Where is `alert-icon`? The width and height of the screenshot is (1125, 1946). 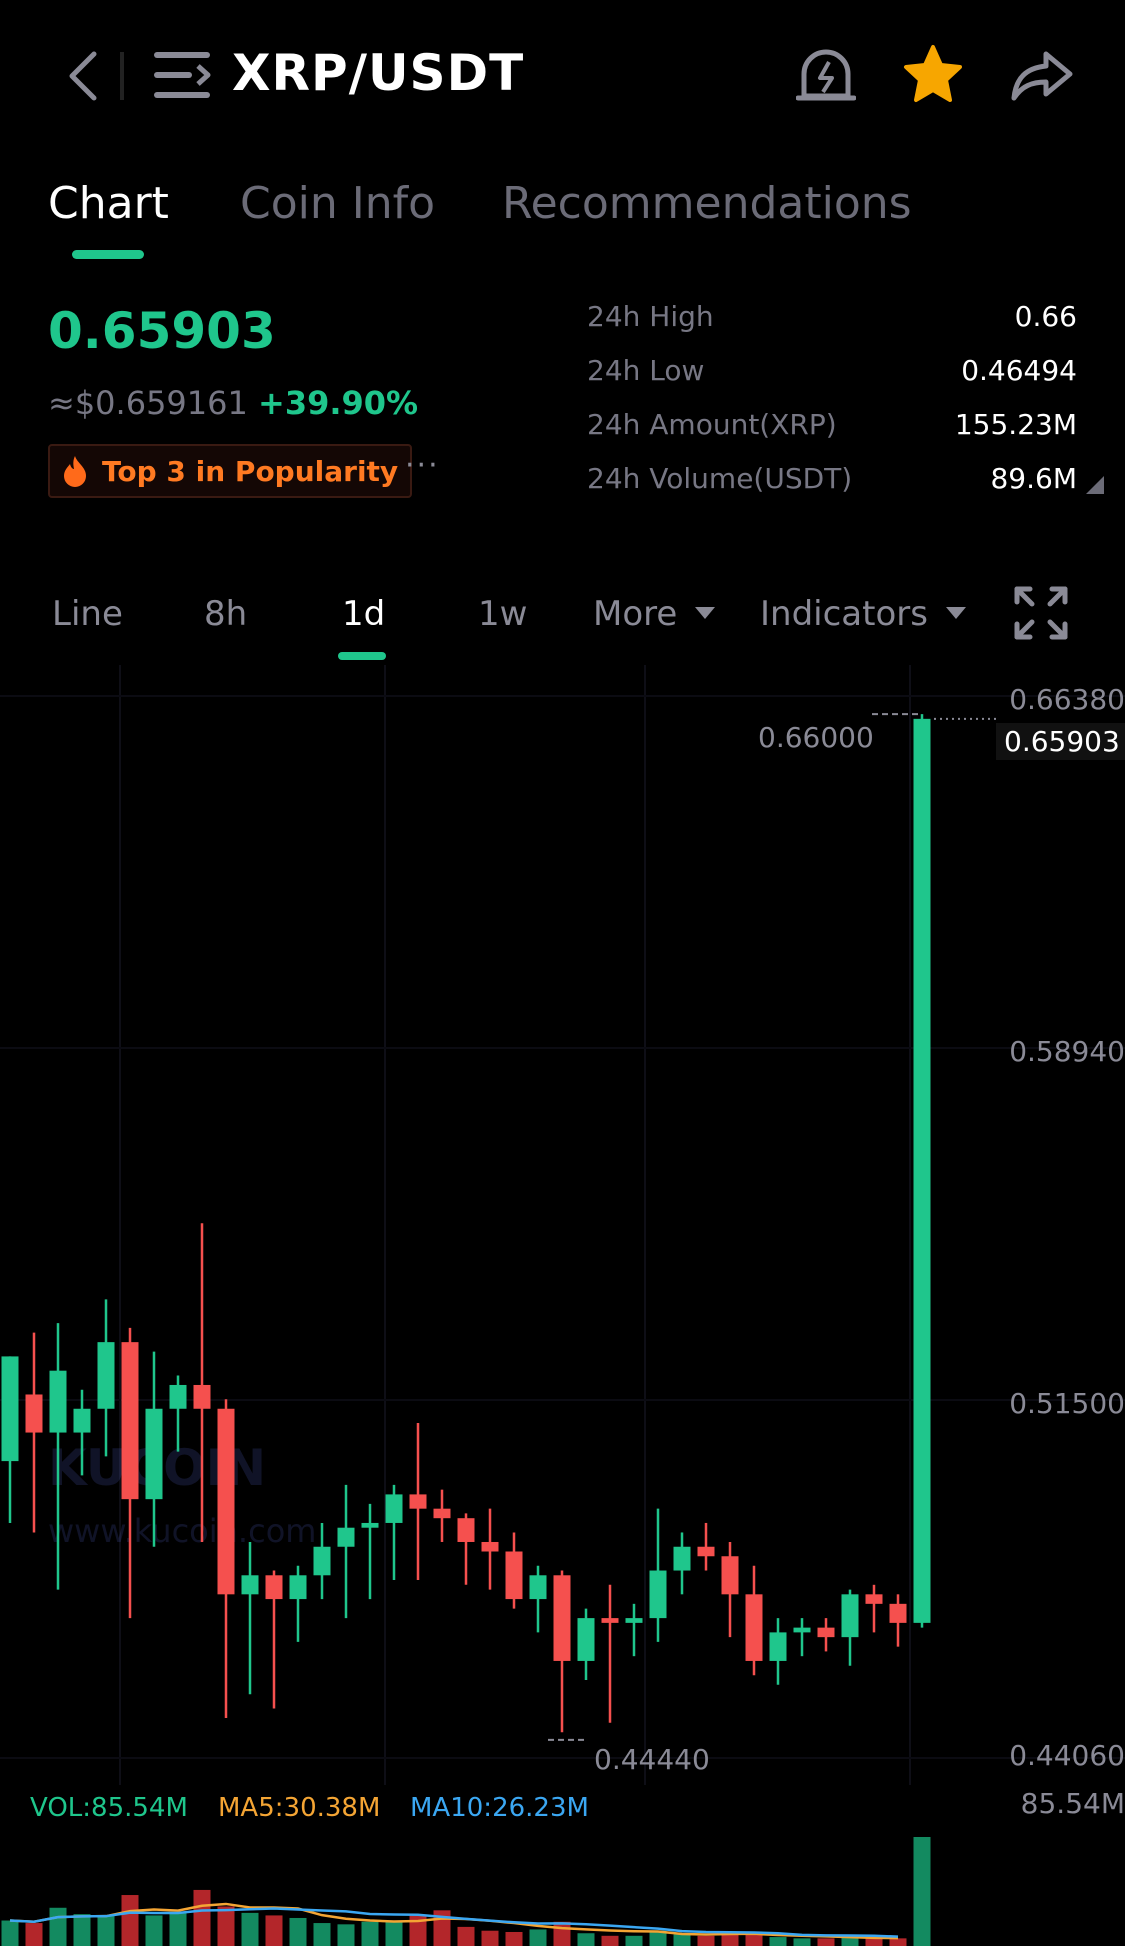
alert-icon is located at coordinates (826, 76).